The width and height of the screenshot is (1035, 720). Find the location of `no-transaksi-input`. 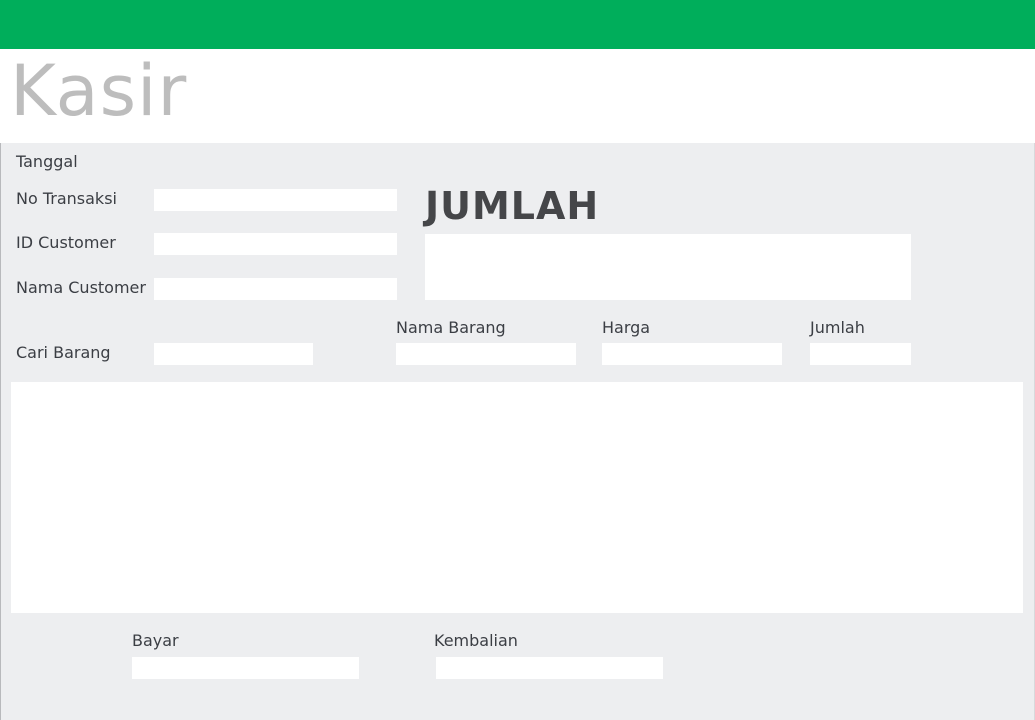

no-transaksi-input is located at coordinates (275, 200).